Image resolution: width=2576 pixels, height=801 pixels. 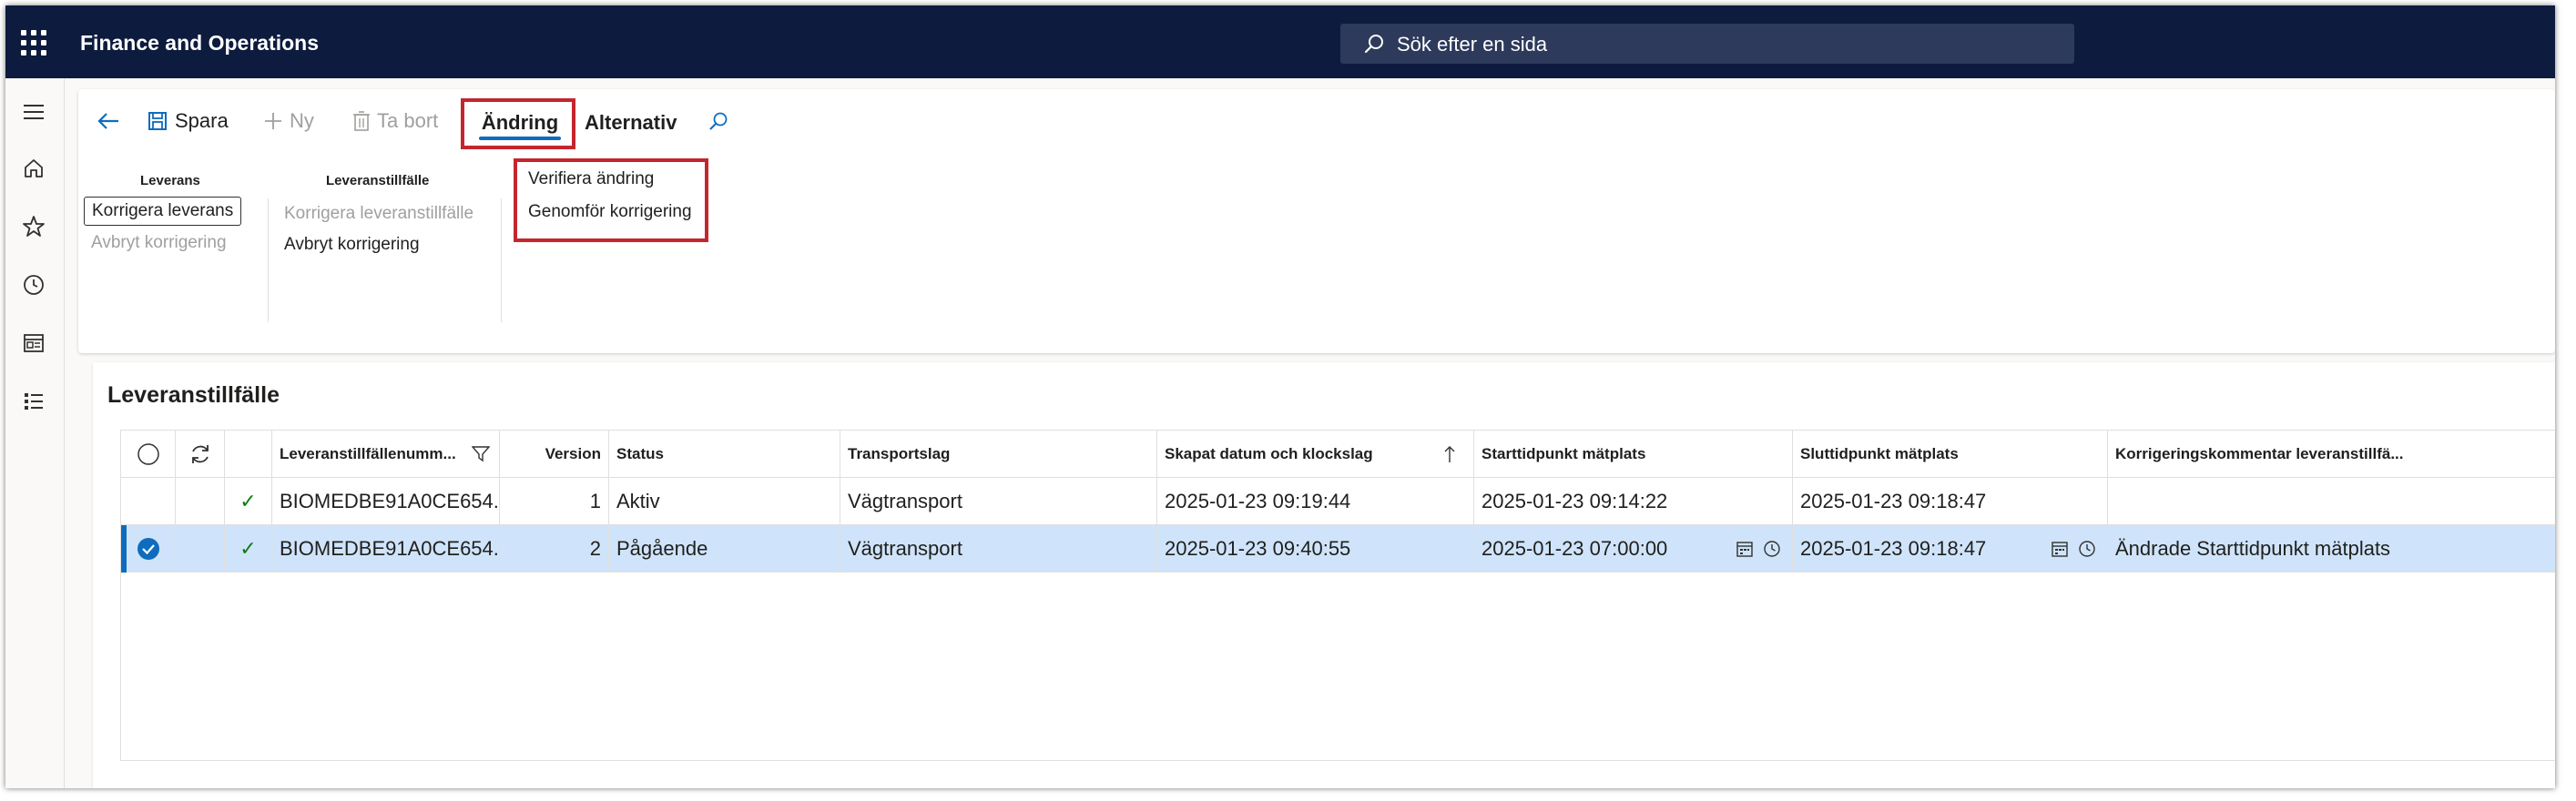 I want to click on avbryt-korrigering-leveranstillfalle-button: Avbryt korrigering, so click(x=352, y=245).